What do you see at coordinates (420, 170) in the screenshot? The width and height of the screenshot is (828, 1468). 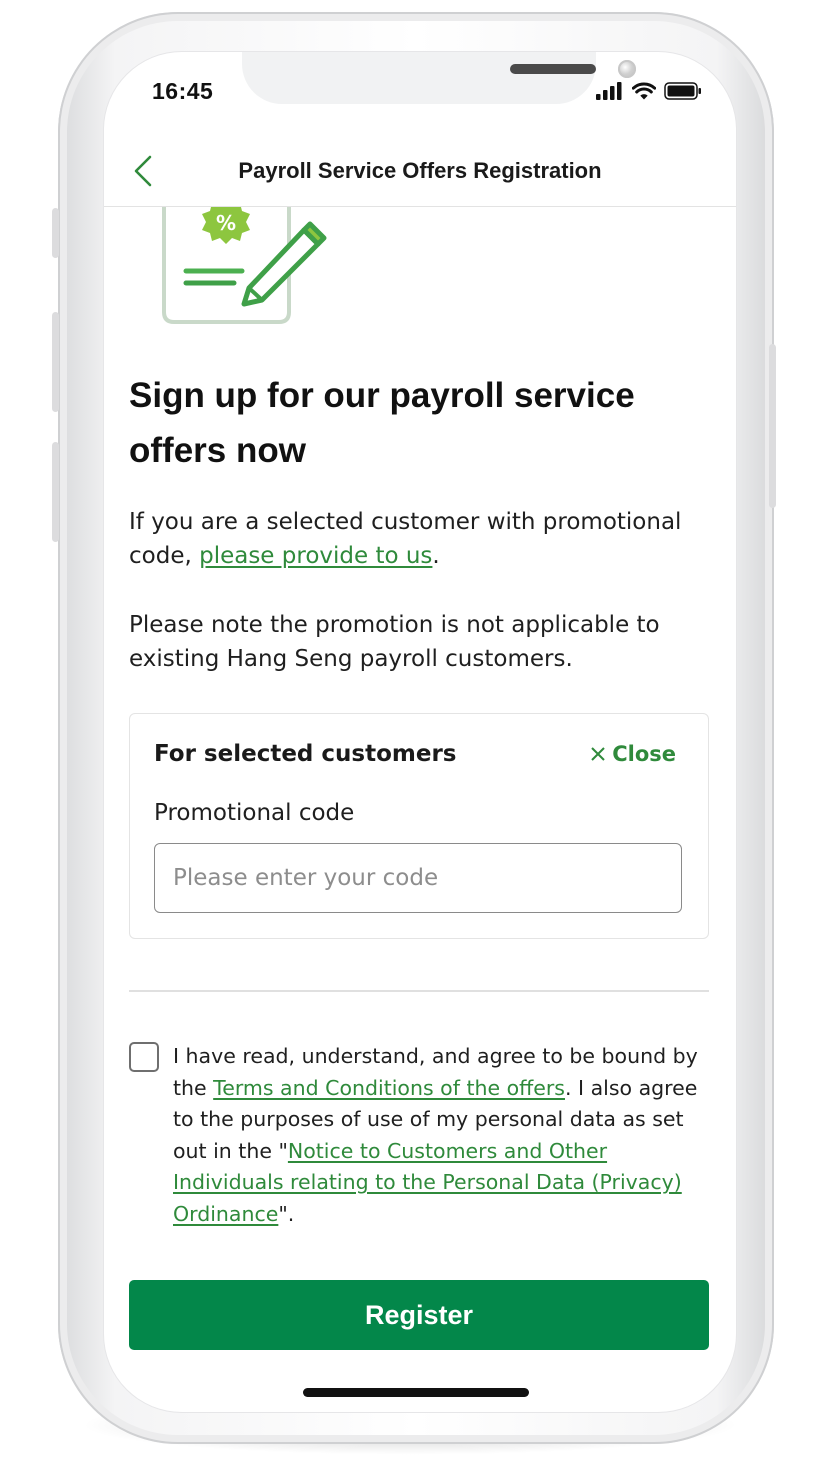 I see `page-title: Payroll Service Offers Registration` at bounding box center [420, 170].